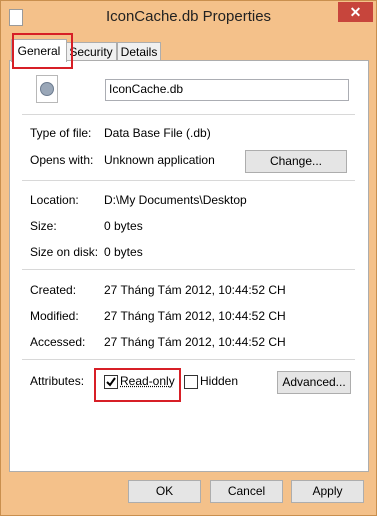  What do you see at coordinates (57, 381) in the screenshot?
I see `attributes-label: Attributes:` at bounding box center [57, 381].